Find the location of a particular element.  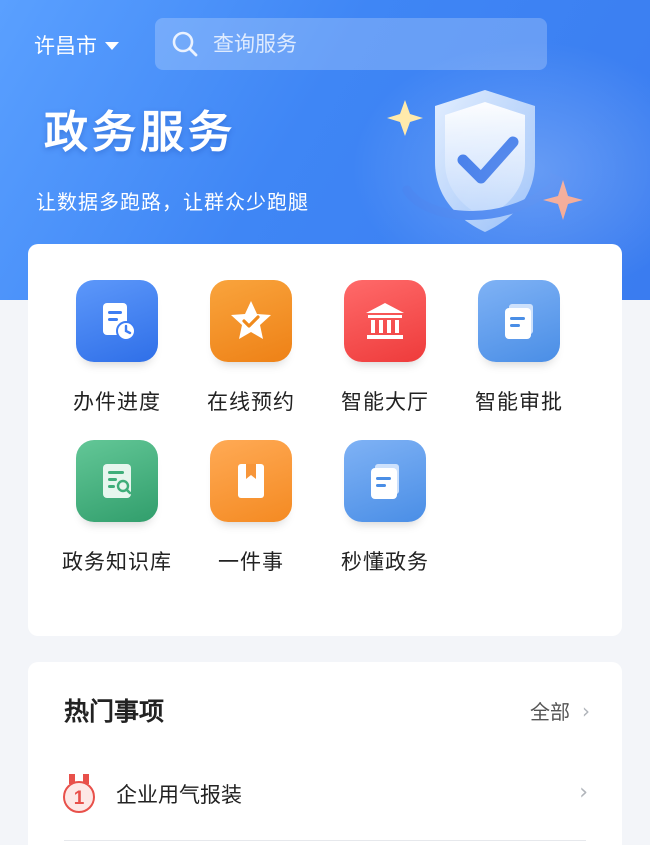

service-smart-approval: 智能审批 is located at coordinates (519, 348).